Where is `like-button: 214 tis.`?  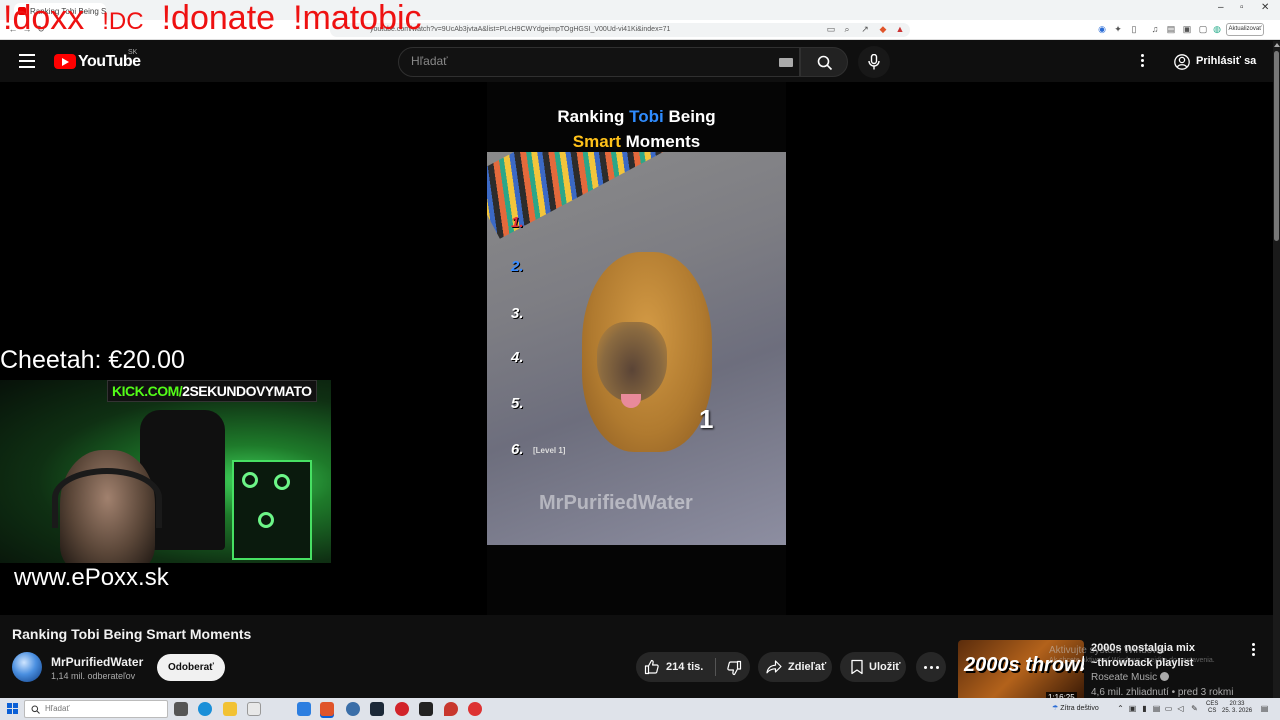
like-button: 214 tis. is located at coordinates (674, 667).